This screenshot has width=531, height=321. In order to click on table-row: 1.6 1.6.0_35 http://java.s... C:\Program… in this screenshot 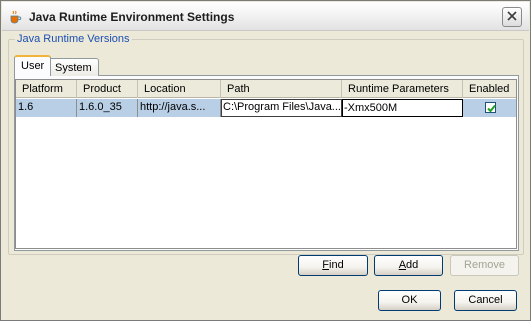, I will do `click(266, 108)`.